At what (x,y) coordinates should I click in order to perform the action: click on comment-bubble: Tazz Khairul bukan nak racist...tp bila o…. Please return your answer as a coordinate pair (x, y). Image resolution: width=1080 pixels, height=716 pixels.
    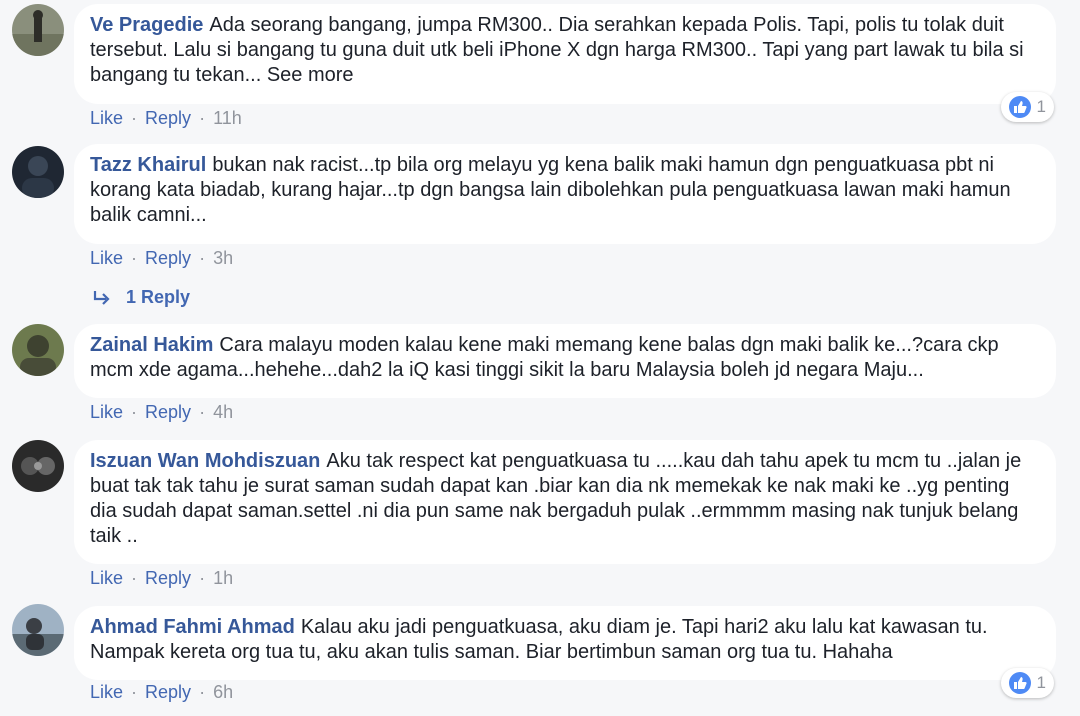
    Looking at the image, I should click on (565, 194).